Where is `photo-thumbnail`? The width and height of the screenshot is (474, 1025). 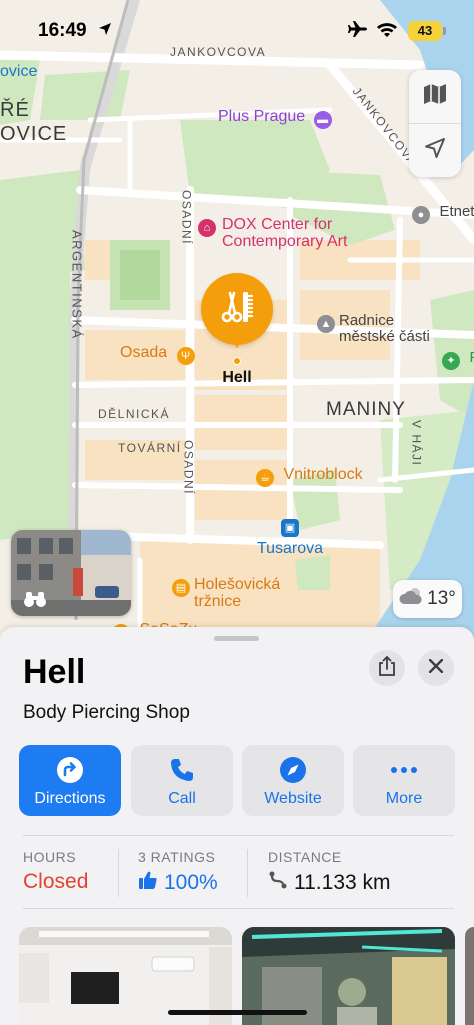
photo-thumbnail is located at coordinates (469, 976).